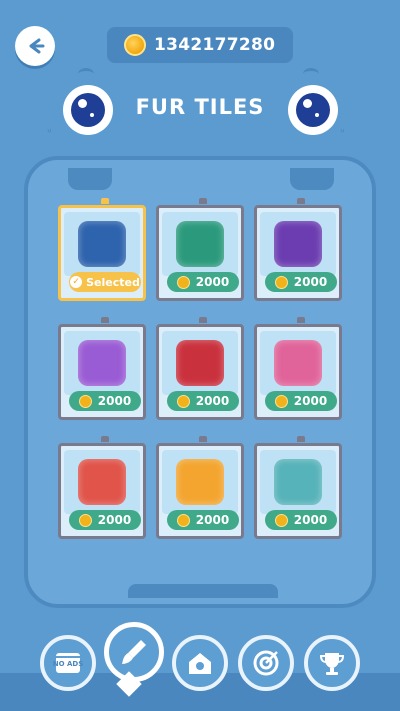  Describe the element at coordinates (215, 45) in the screenshot. I see `coin-amount: 1342177280` at that location.